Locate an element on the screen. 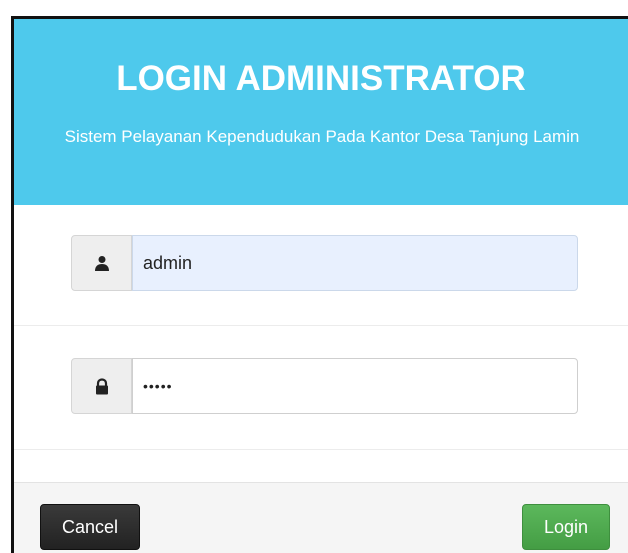 This screenshot has width=628, height=553. password-input-group is located at coordinates (324, 387).